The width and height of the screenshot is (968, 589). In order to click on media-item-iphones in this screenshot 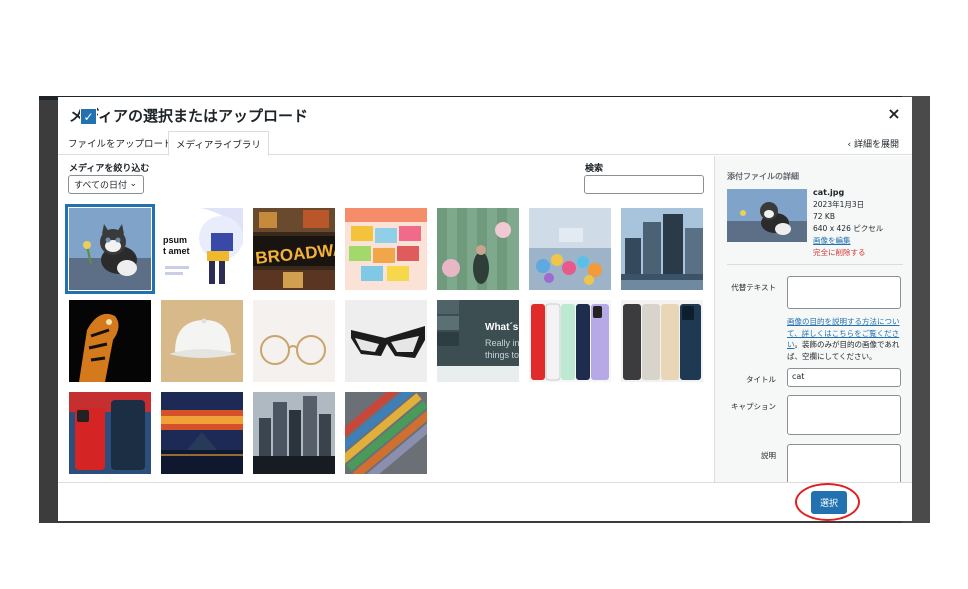, I will do `click(570, 341)`.